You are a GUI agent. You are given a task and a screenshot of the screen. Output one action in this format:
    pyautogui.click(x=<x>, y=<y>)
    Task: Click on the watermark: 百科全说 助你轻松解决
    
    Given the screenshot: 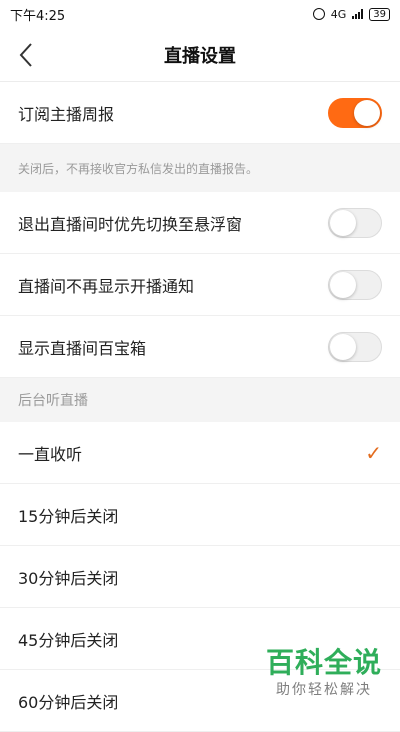 What is the action you would take?
    pyautogui.click(x=324, y=673)
    